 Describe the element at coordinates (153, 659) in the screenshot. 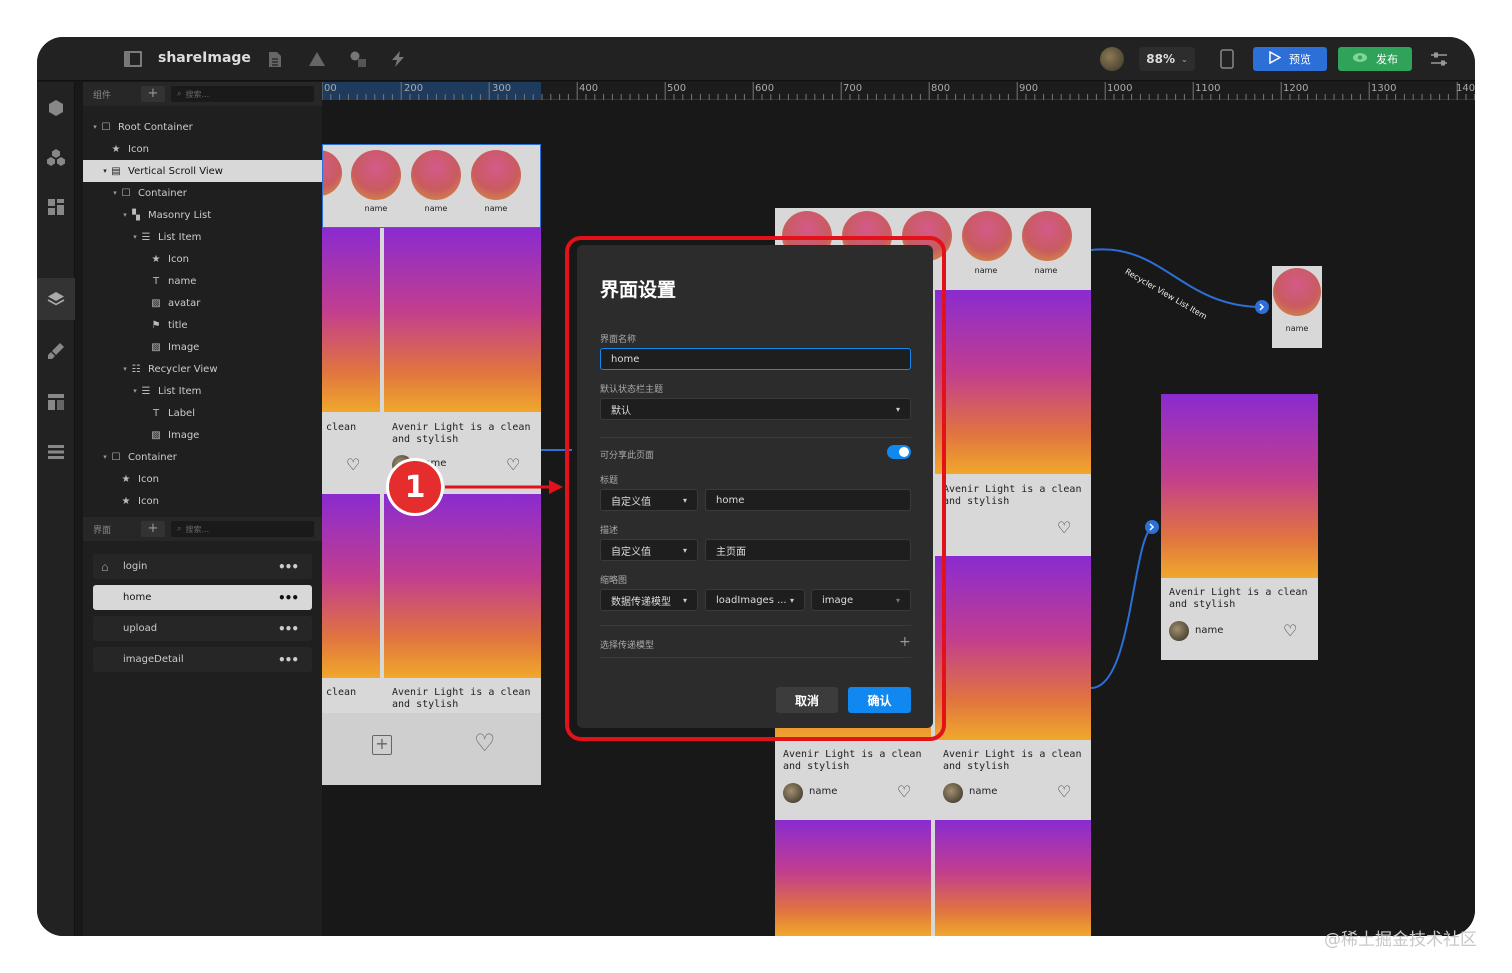

I see `page-item-label: imageDetail` at that location.